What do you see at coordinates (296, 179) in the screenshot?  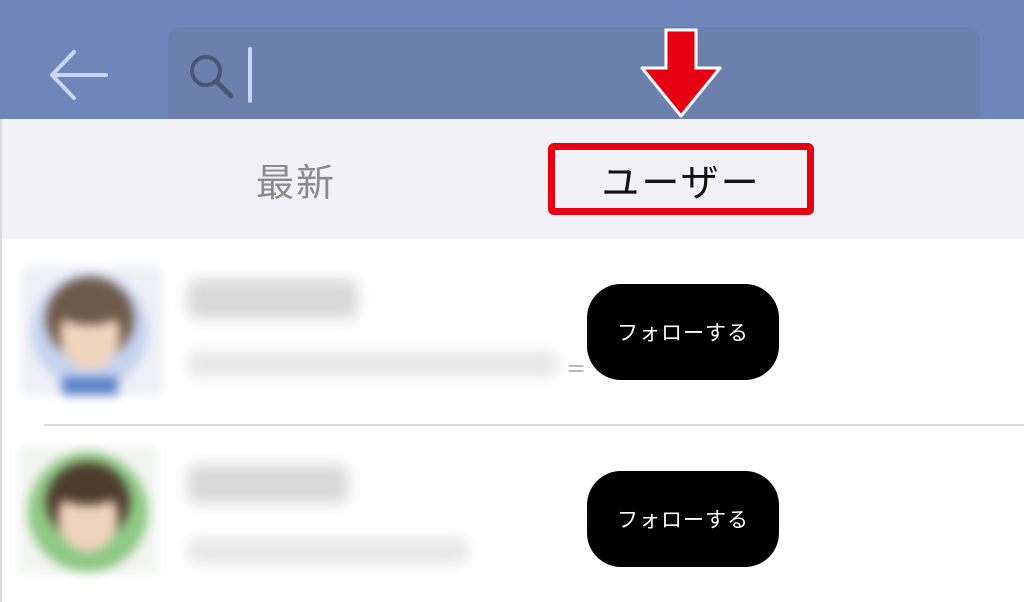 I see `tab-latest: 最新` at bounding box center [296, 179].